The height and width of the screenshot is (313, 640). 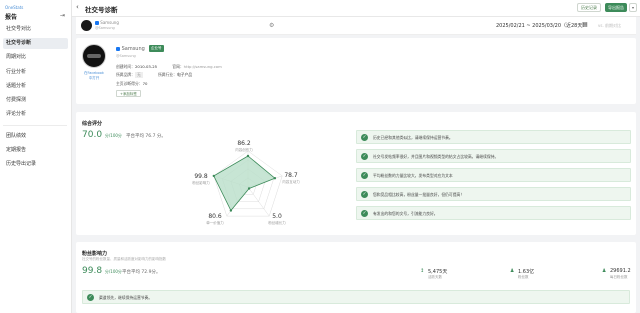 What do you see at coordinates (35, 114) in the screenshot?
I see `sidebar-item-comments: 评论分析` at bounding box center [35, 114].